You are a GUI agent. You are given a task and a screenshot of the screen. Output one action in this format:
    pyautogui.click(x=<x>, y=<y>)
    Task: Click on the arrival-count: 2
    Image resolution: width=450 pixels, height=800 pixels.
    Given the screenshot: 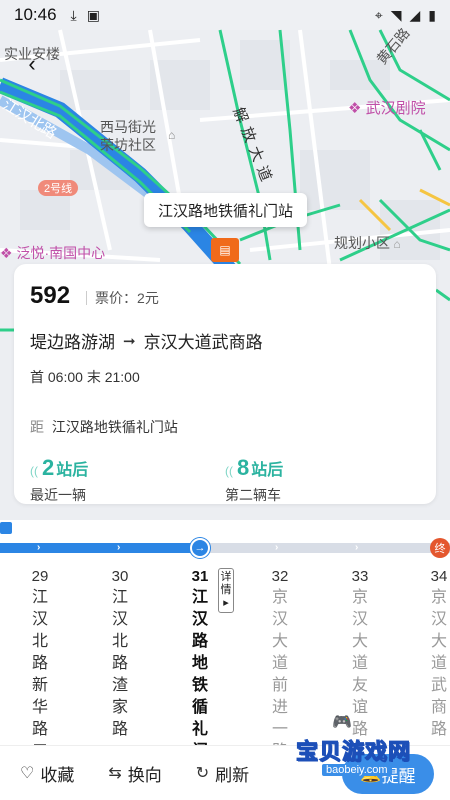 What is the action you would take?
    pyautogui.click(x=48, y=467)
    